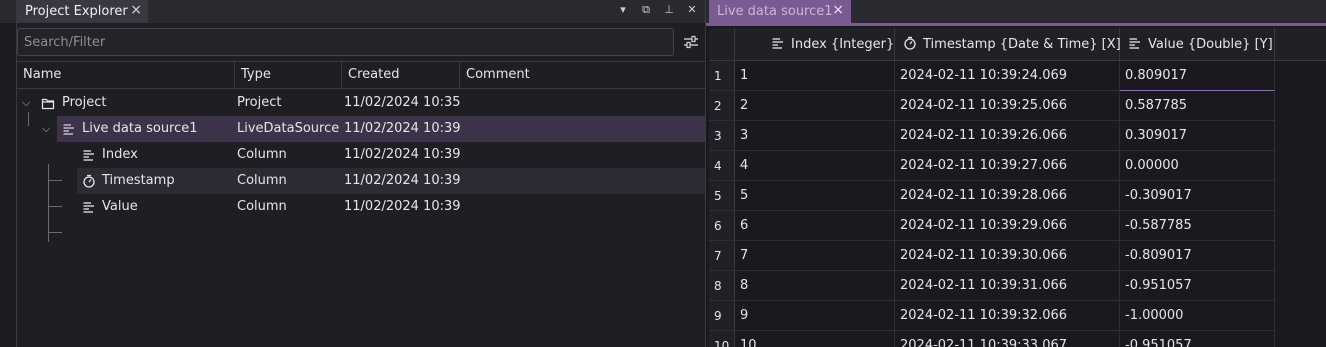 The image size is (1326, 347). Describe the element at coordinates (55, 232) in the screenshot. I see `tree-guide-line` at that location.